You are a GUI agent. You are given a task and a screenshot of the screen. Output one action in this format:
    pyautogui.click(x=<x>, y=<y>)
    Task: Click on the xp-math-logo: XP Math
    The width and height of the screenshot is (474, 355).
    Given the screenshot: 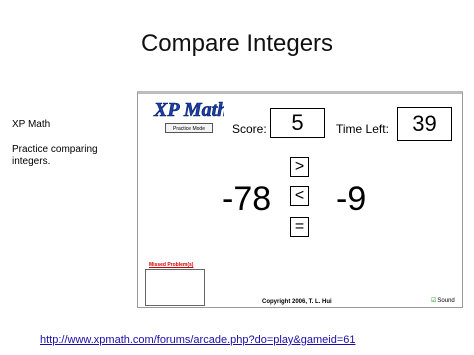 What is the action you would take?
    pyautogui.click(x=188, y=110)
    